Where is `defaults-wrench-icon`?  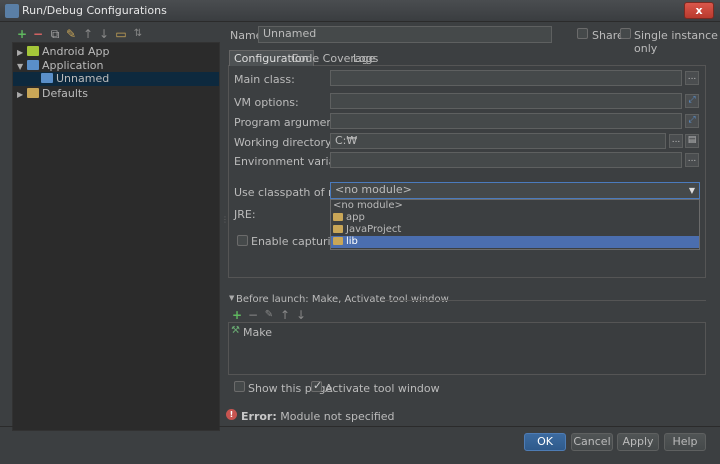 defaults-wrench-icon is located at coordinates (33, 93).